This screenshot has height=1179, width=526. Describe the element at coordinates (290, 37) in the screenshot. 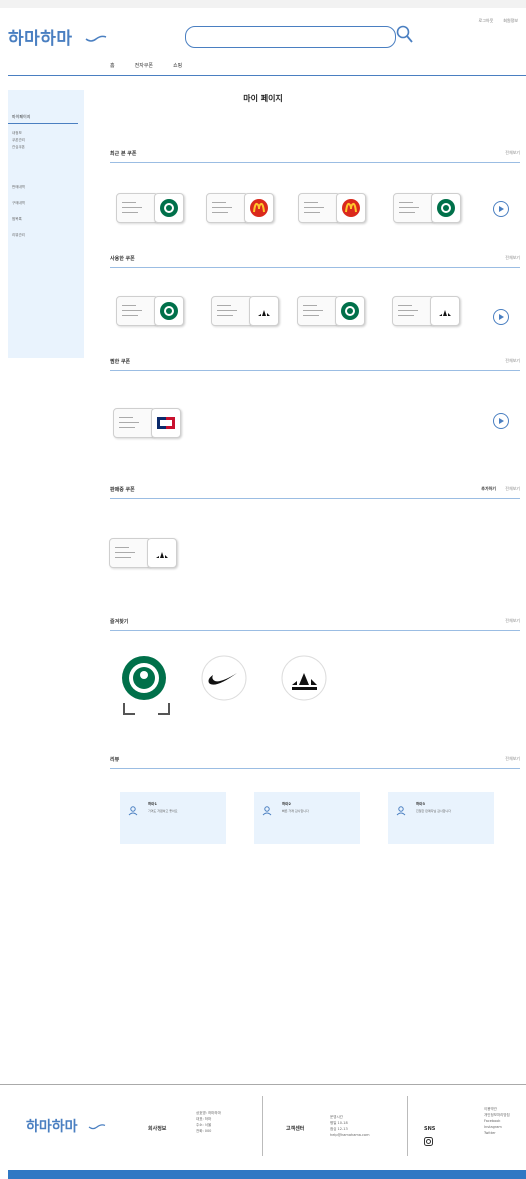

I see `search-input` at that location.